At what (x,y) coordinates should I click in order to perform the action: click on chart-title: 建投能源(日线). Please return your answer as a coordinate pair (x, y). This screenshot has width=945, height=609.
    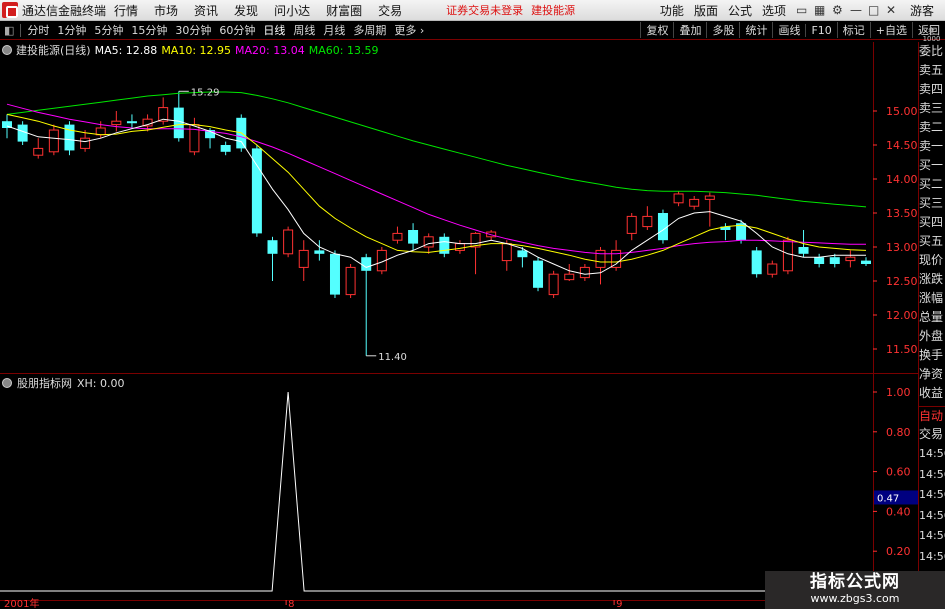
    Looking at the image, I should click on (53, 50).